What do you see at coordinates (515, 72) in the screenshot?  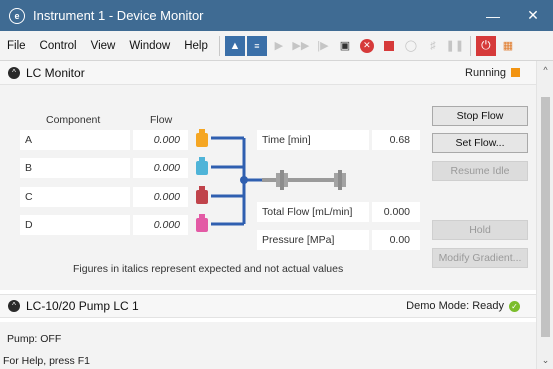 I see `running-icon` at bounding box center [515, 72].